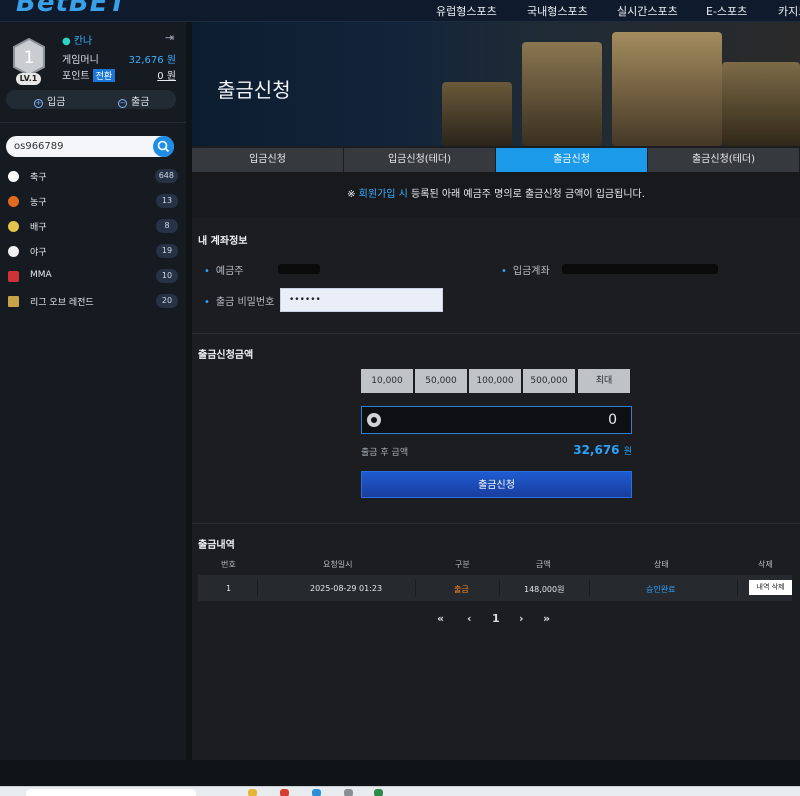  Describe the element at coordinates (284, 792) in the screenshot. I see `browser-icon` at that location.